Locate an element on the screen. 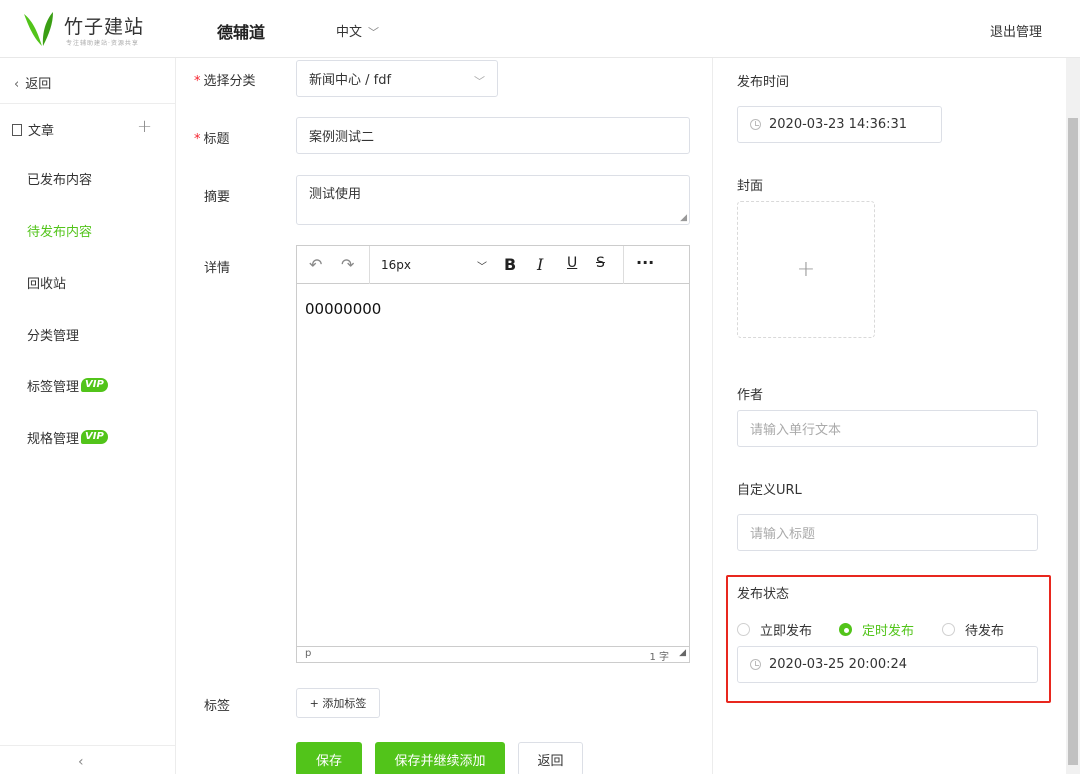 The width and height of the screenshot is (1080, 774). language-select: 中文 ﹀ is located at coordinates (357, 30).